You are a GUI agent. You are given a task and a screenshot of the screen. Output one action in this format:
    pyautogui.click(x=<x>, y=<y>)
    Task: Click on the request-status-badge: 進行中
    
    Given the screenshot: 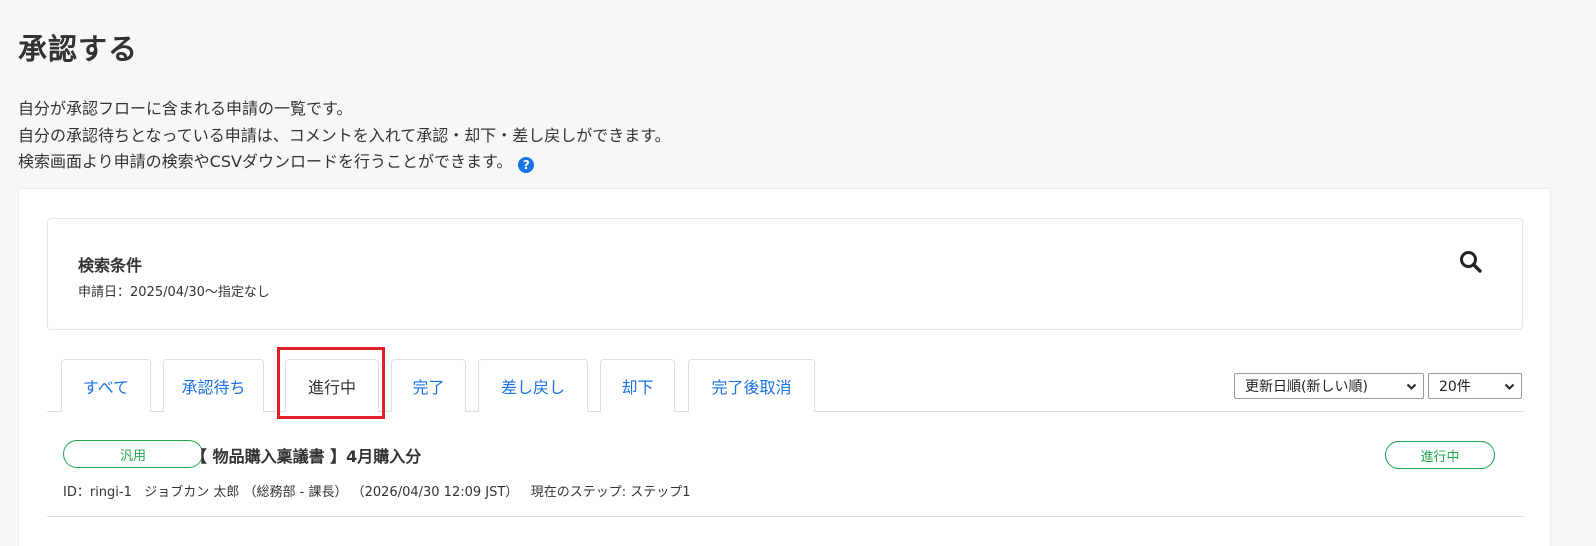 What is the action you would take?
    pyautogui.click(x=1440, y=455)
    